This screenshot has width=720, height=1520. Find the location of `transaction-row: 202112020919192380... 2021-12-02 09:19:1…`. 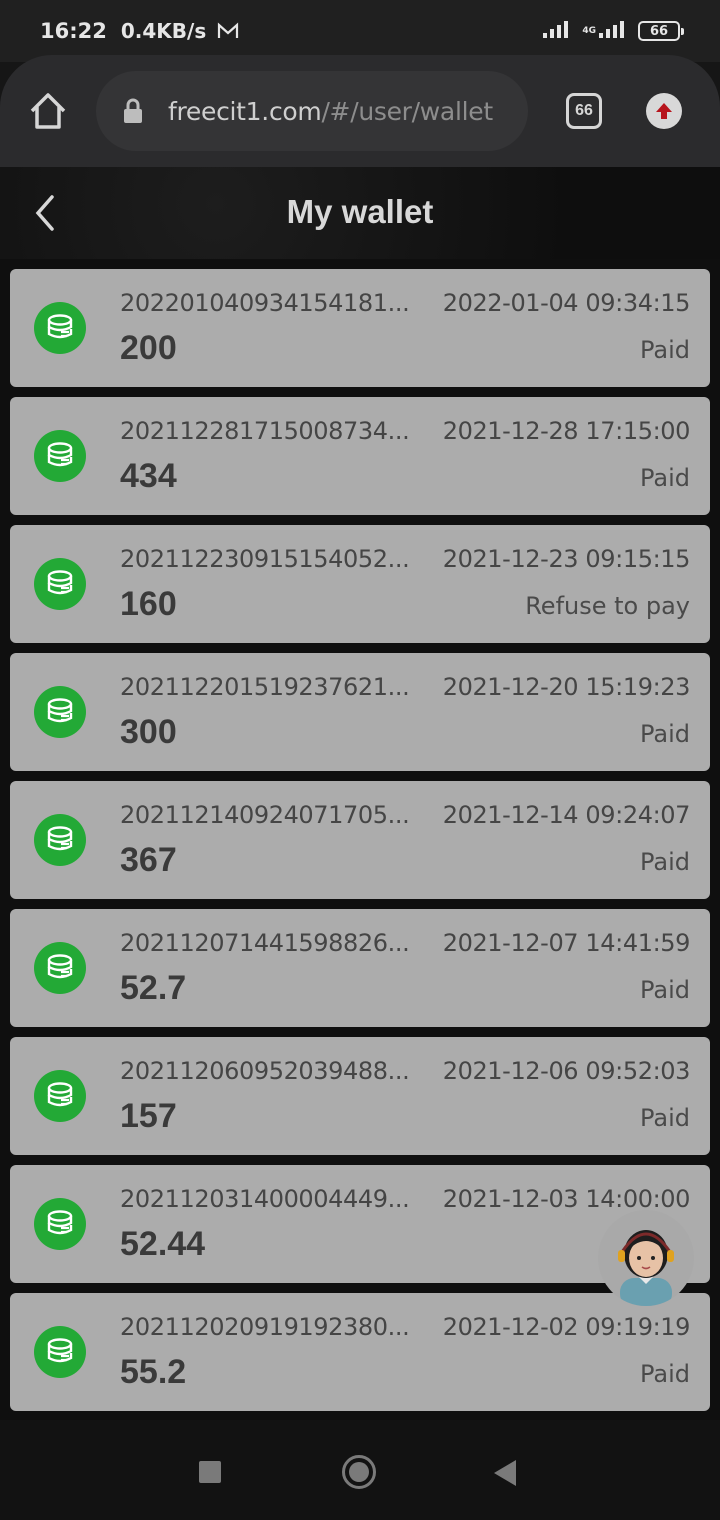

transaction-row: 202112020919192380... 2021-12-02 09:19:1… is located at coordinates (360, 1352).